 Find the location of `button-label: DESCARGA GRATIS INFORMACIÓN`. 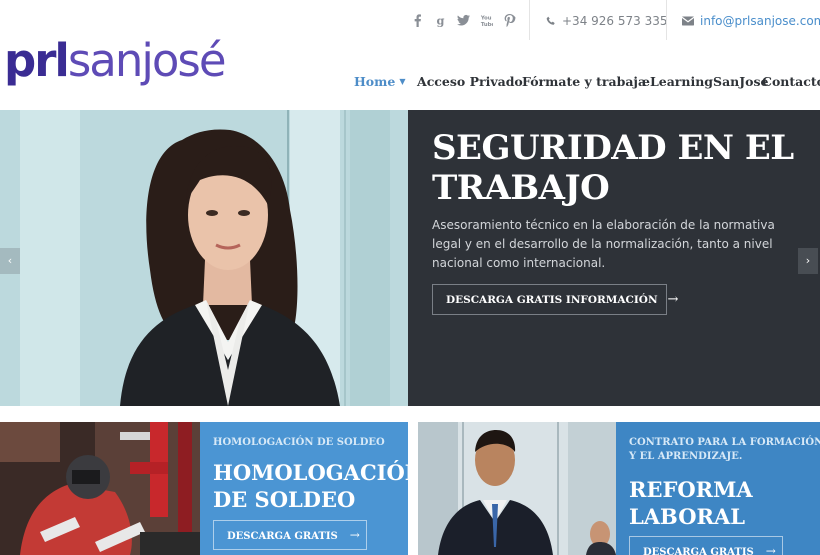

button-label: DESCARGA GRATIS INFORMACIÓN is located at coordinates (552, 300).